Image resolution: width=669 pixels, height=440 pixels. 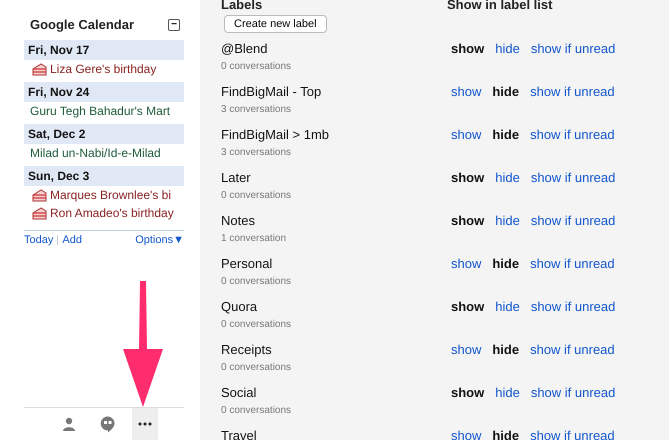 I want to click on label-name: FindBigMail > 1mb, so click(x=275, y=134).